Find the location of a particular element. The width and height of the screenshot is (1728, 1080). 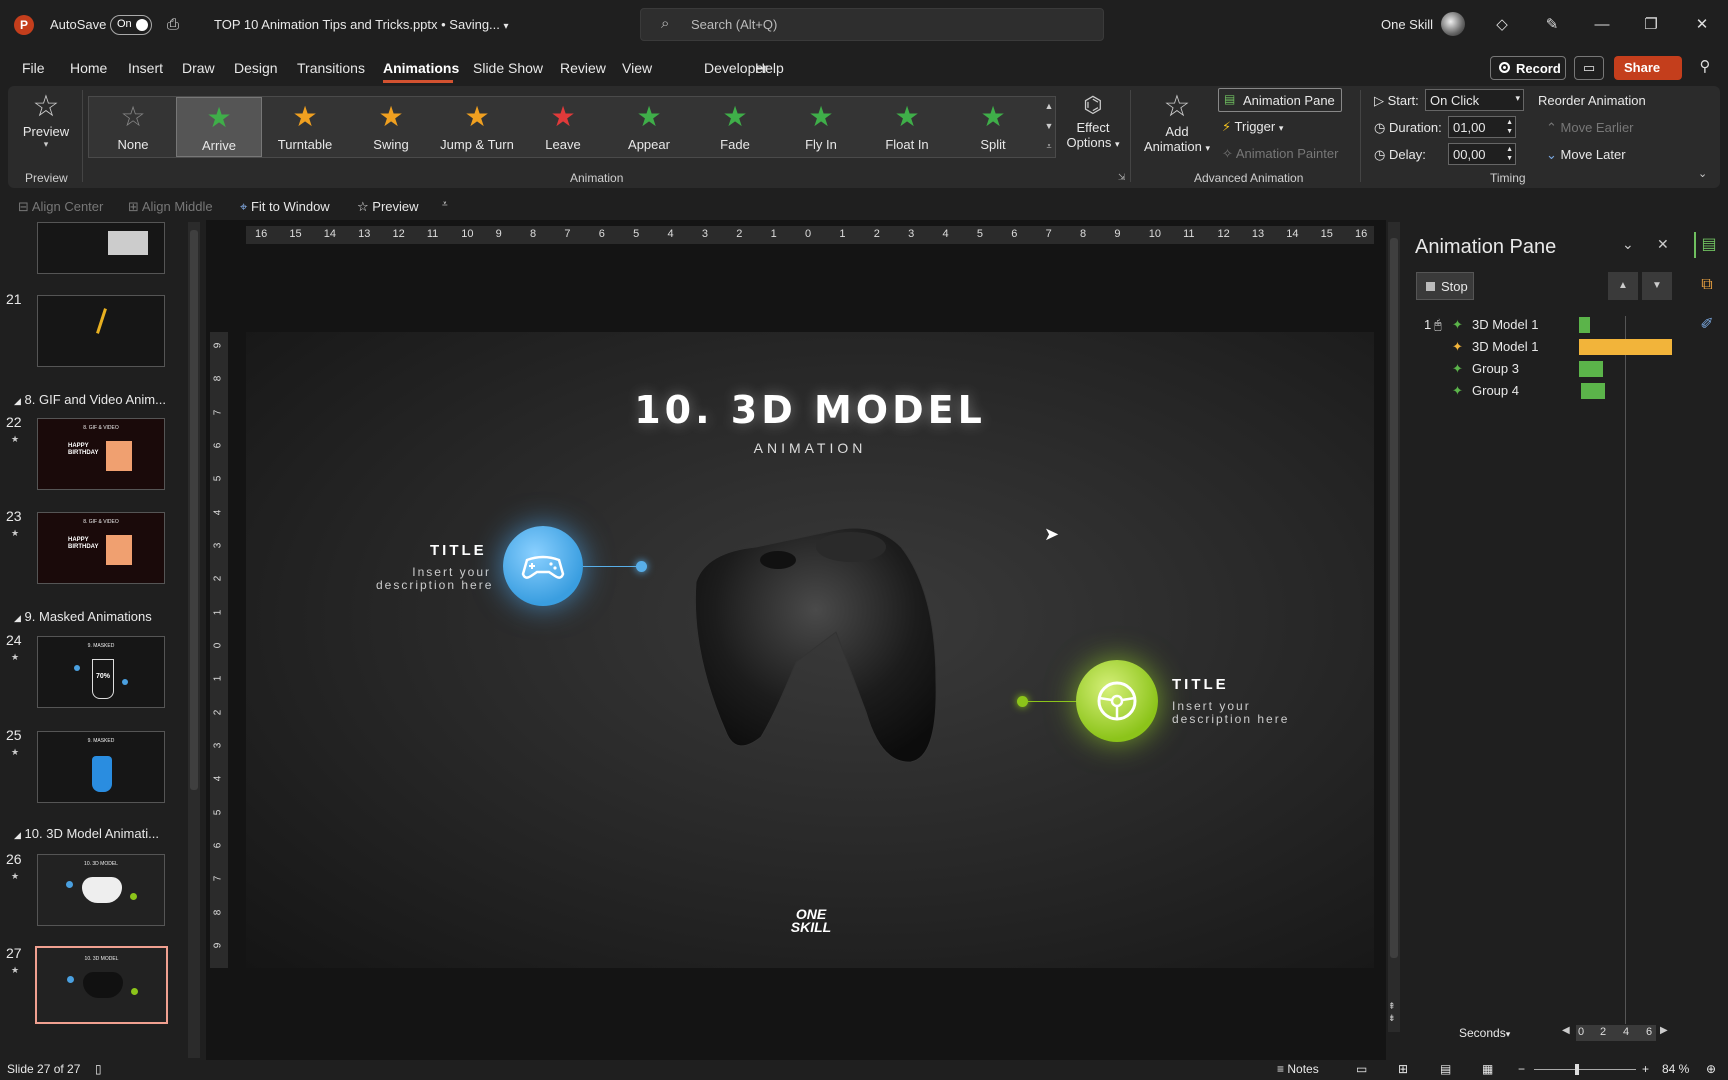

animation-option-leave: ★ Leave is located at coordinates (563, 127).